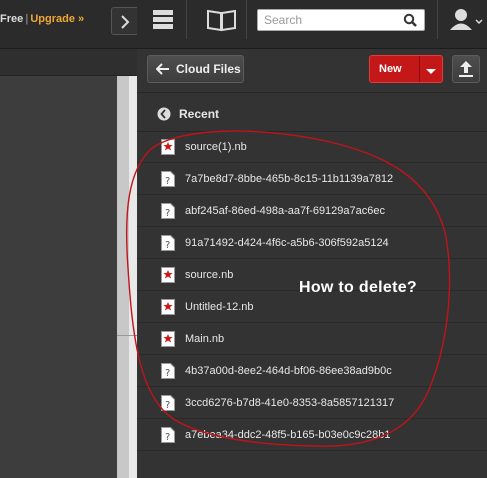 Image resolution: width=487 pixels, height=478 pixels. What do you see at coordinates (288, 370) in the screenshot?
I see `file-name: 4b37a00d-8ee2-464d-bf06-86ee38ad9b0c` at bounding box center [288, 370].